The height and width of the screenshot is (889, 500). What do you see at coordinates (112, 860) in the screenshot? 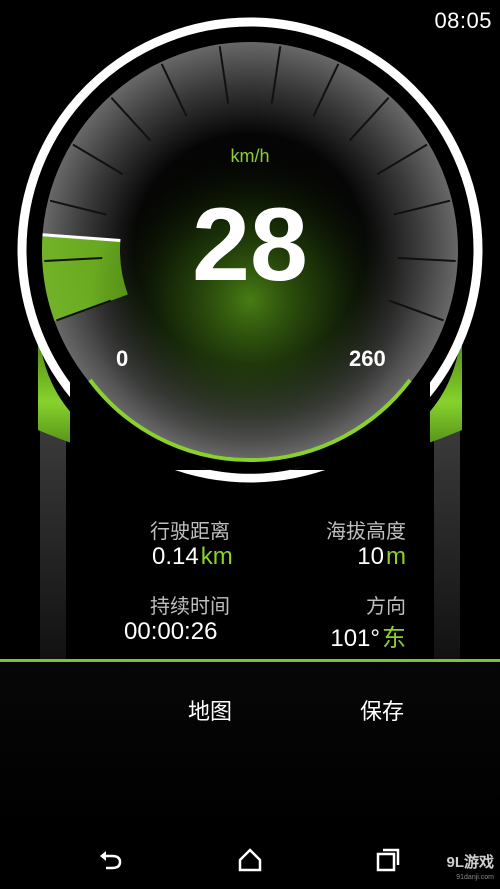
I see `back-icon` at bounding box center [112, 860].